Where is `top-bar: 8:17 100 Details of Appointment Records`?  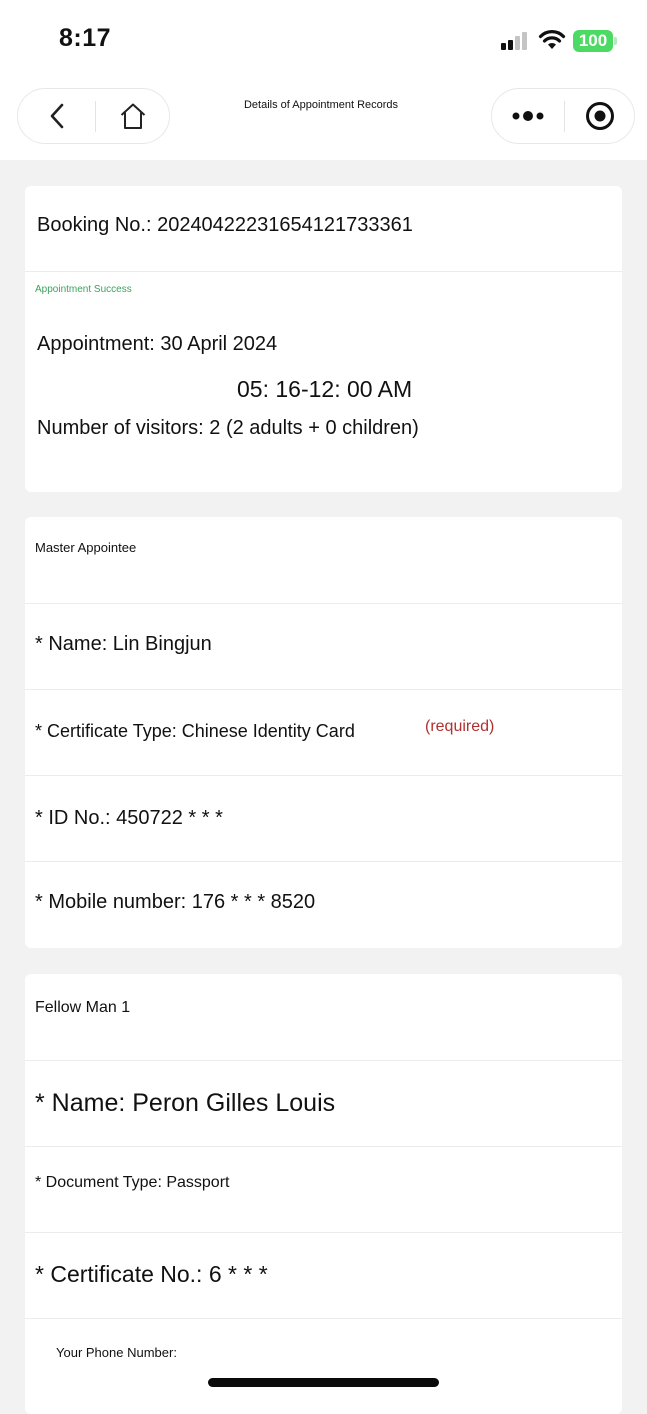
top-bar: 8:17 100 Details of Appointment Records is located at coordinates (323, 80).